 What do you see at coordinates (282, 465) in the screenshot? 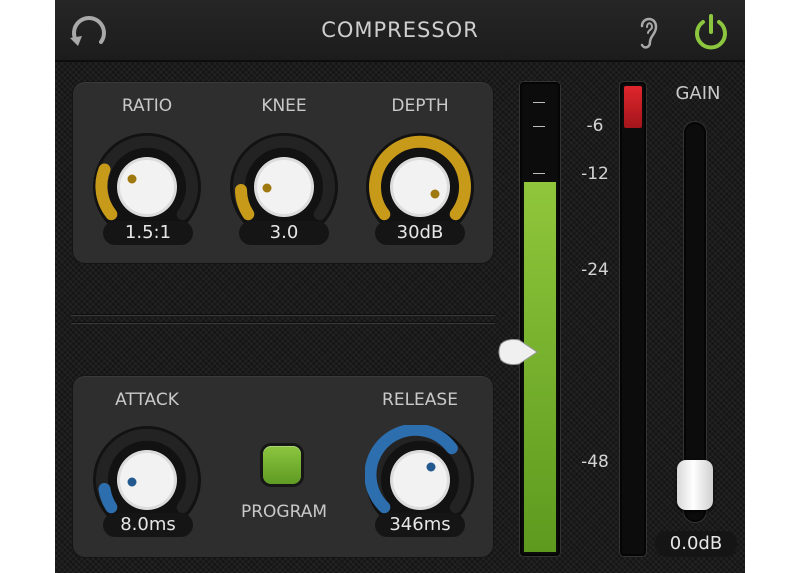
I see `program-toggle-button` at bounding box center [282, 465].